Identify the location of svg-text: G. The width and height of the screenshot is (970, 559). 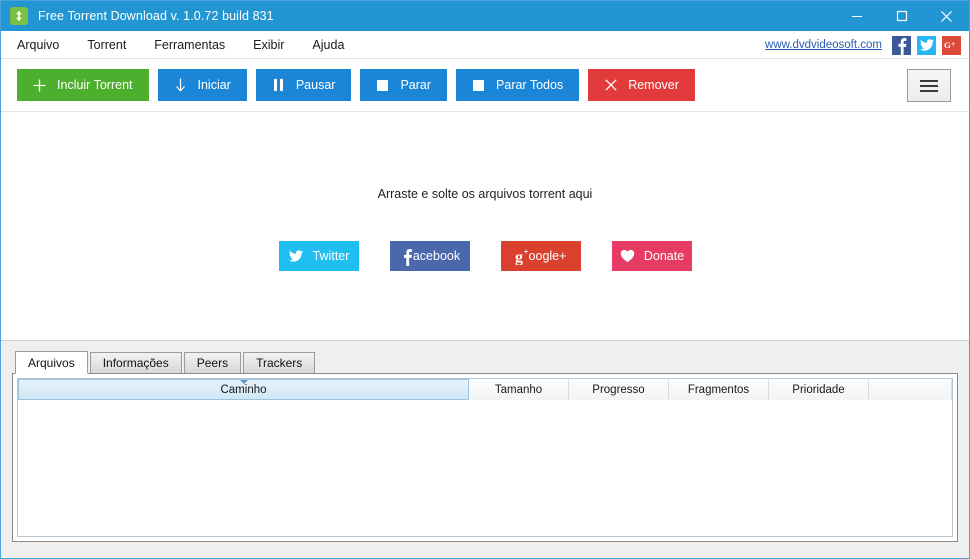
(947, 45).